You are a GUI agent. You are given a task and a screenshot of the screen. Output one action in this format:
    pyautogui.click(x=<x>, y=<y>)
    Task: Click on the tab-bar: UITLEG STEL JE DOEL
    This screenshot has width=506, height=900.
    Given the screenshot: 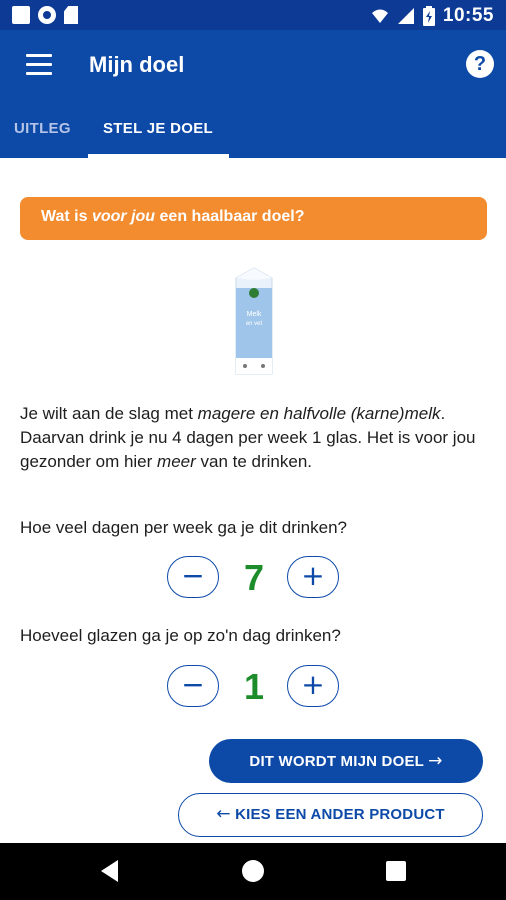 What is the action you would take?
    pyautogui.click(x=253, y=129)
    